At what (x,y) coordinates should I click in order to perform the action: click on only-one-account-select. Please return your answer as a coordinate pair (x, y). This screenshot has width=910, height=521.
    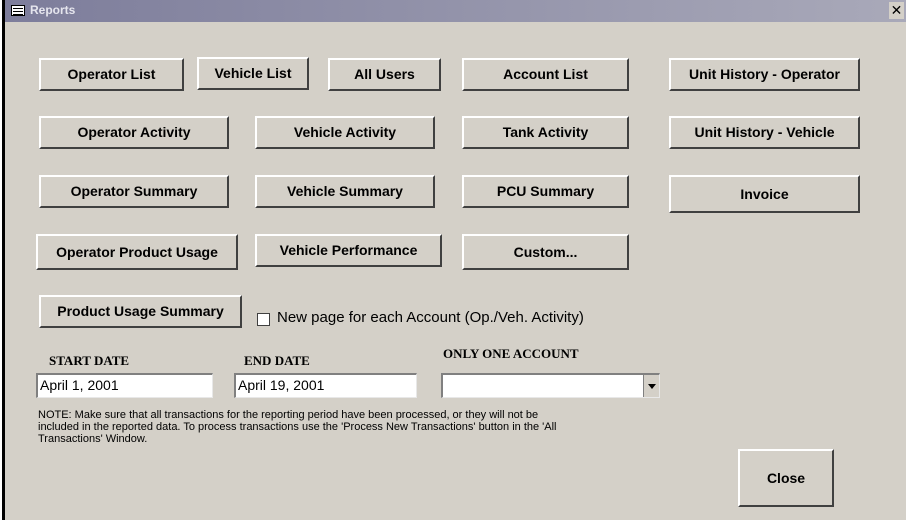
    Looking at the image, I should click on (550, 385).